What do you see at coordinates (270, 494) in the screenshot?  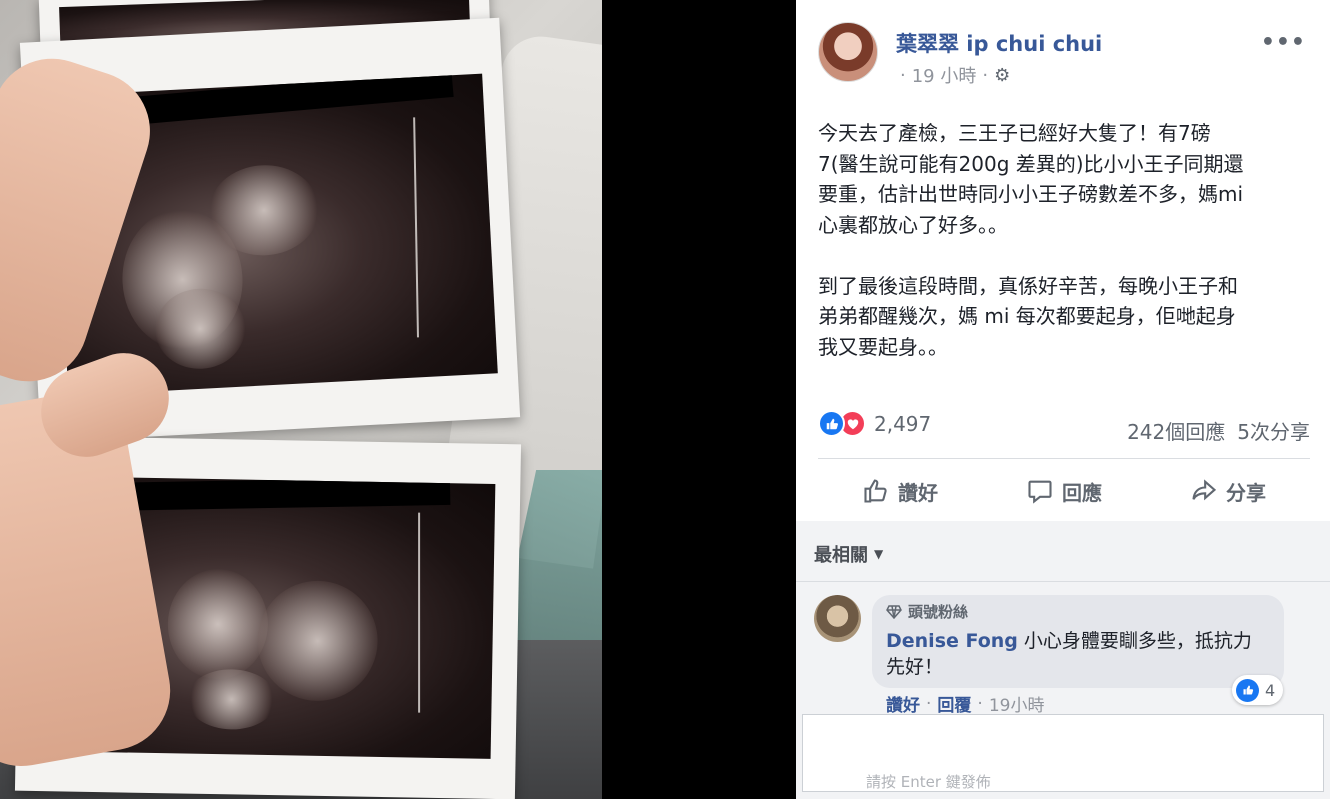 I see `redaction-bar` at bounding box center [270, 494].